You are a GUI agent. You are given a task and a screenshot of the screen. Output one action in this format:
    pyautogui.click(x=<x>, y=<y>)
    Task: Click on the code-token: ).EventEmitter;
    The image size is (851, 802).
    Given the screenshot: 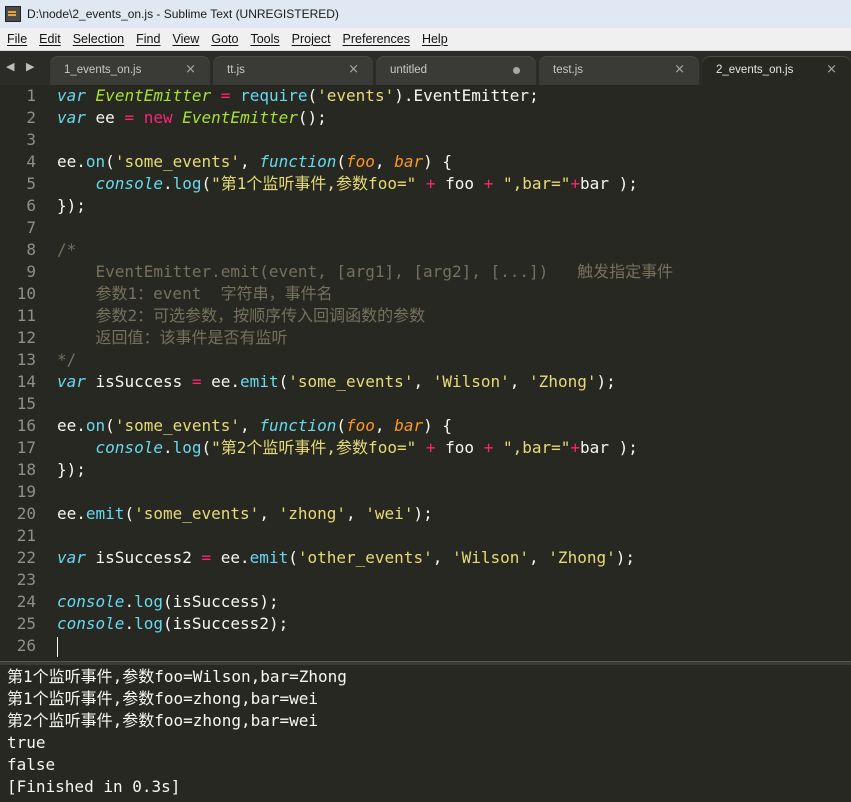 What is the action you would take?
    pyautogui.click(x=466, y=95)
    